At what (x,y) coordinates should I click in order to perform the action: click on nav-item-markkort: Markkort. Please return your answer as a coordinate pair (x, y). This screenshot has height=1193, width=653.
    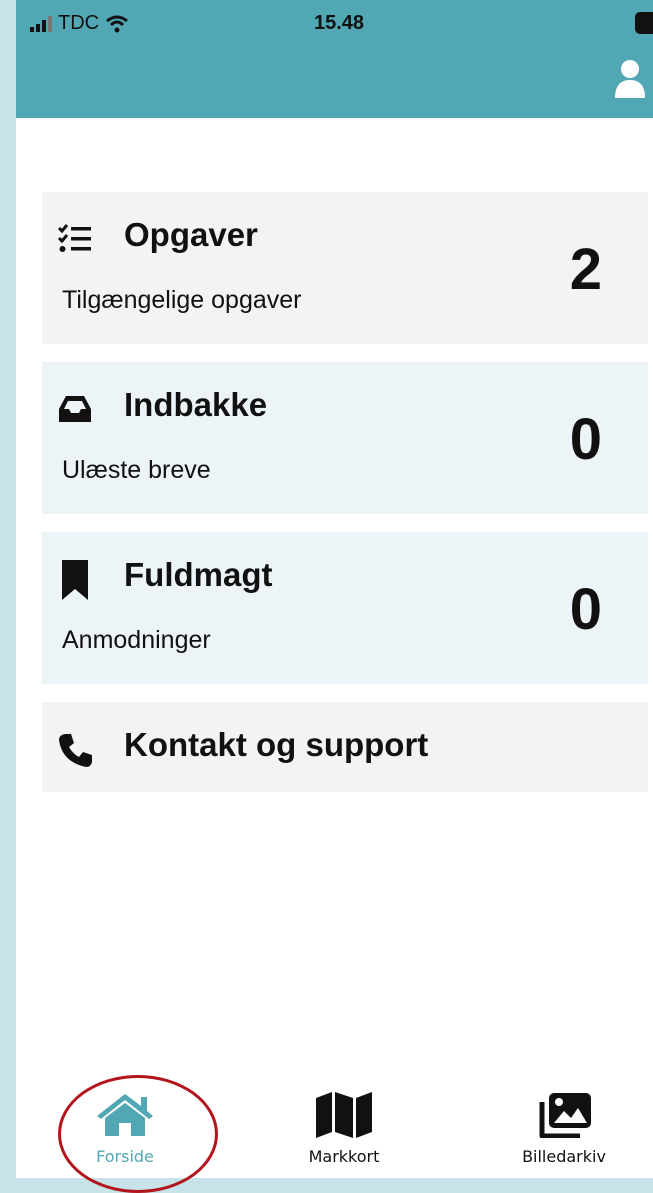
    Looking at the image, I should click on (344, 1128).